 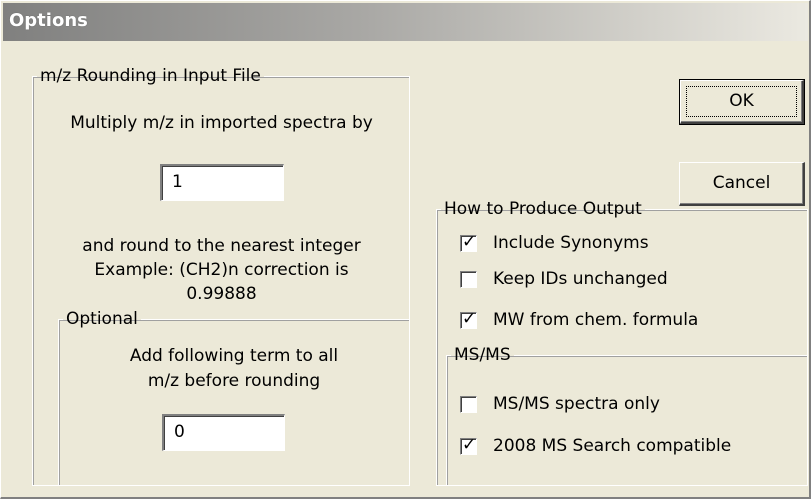 I want to click on optional-line1: Add following term to all, so click(x=234, y=356).